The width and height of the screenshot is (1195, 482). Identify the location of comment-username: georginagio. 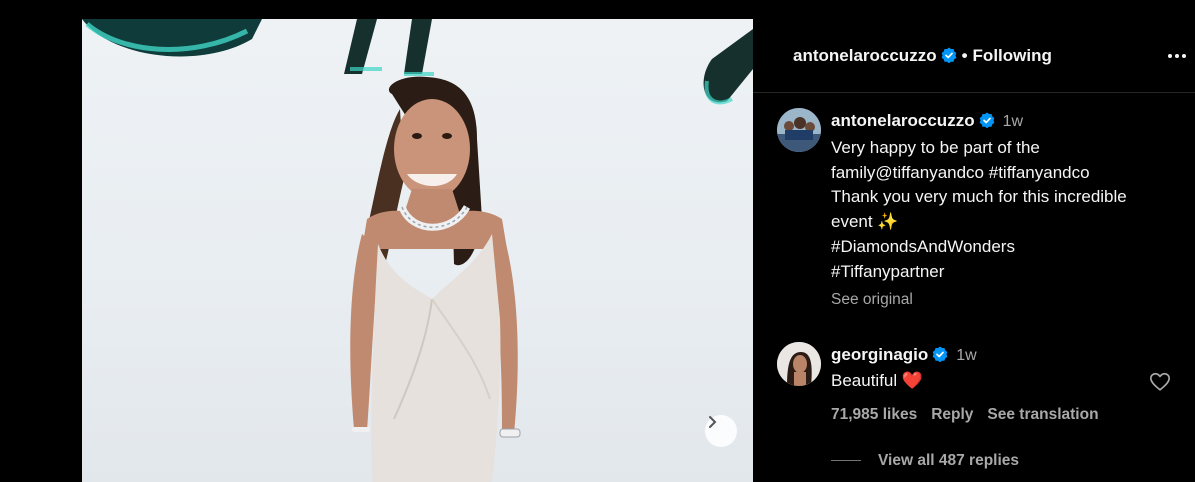
(879, 354).